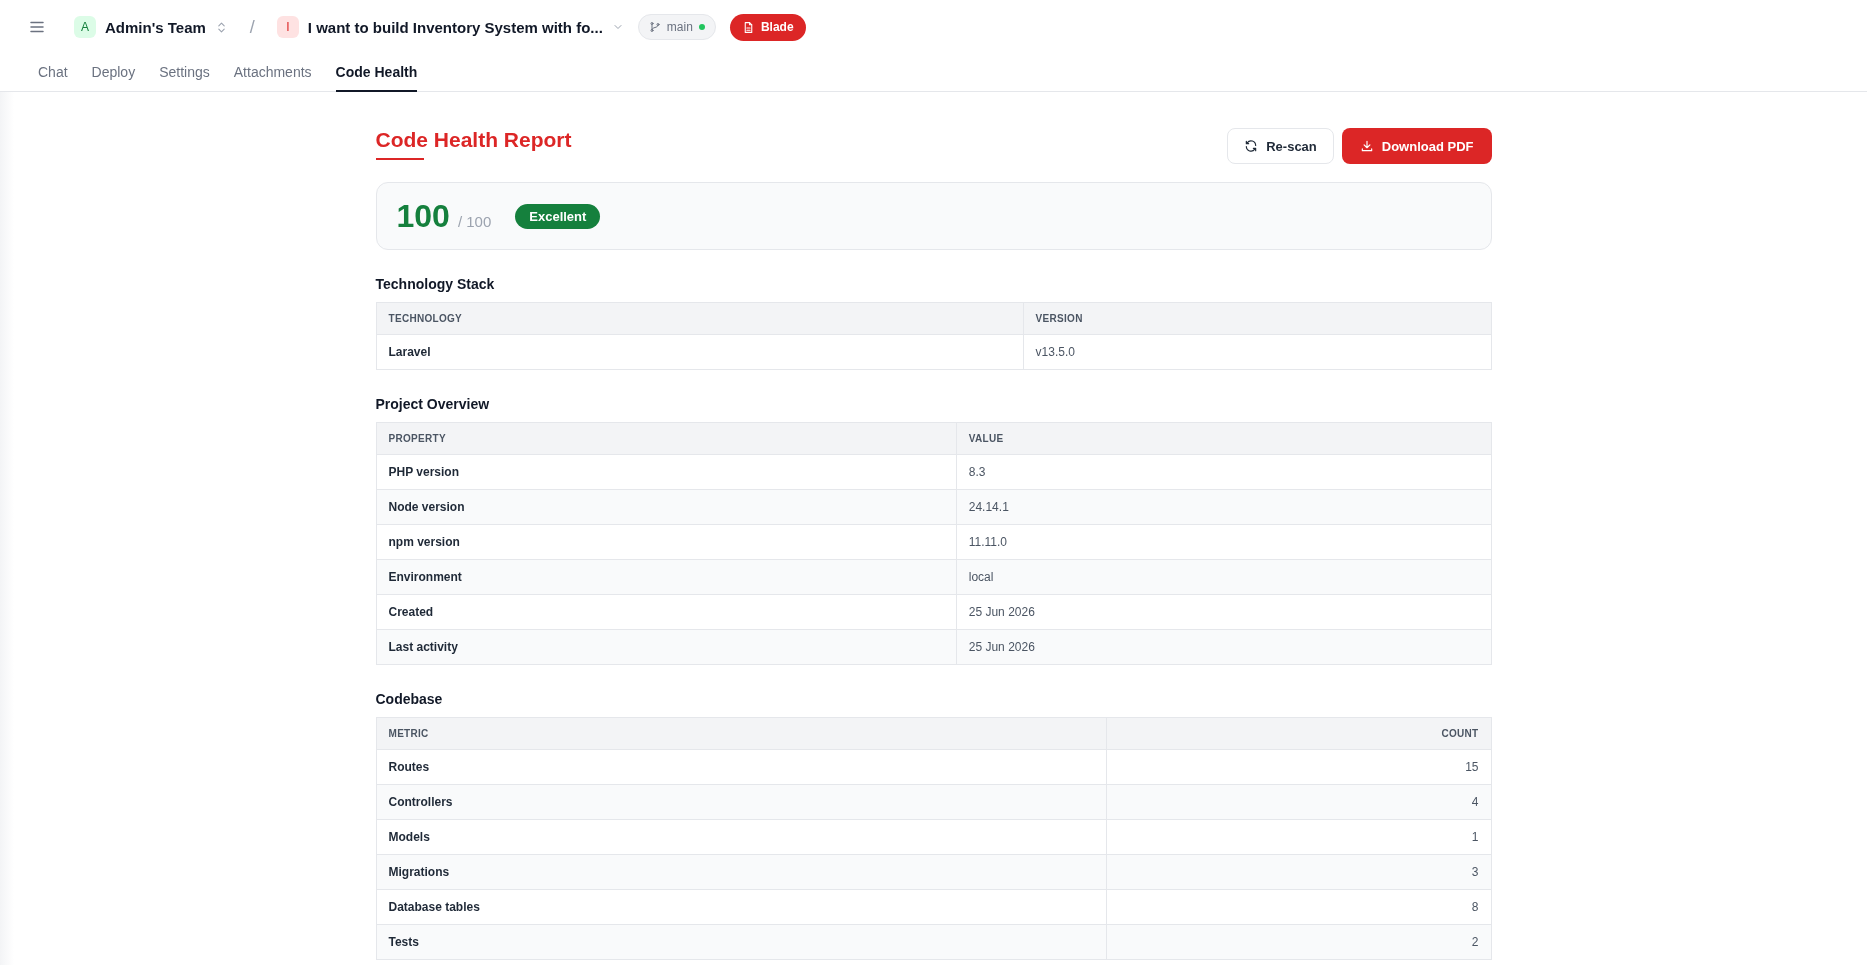 This screenshot has width=1867, height=965. What do you see at coordinates (1280, 146) in the screenshot?
I see `rescan-button: Re-scan` at bounding box center [1280, 146].